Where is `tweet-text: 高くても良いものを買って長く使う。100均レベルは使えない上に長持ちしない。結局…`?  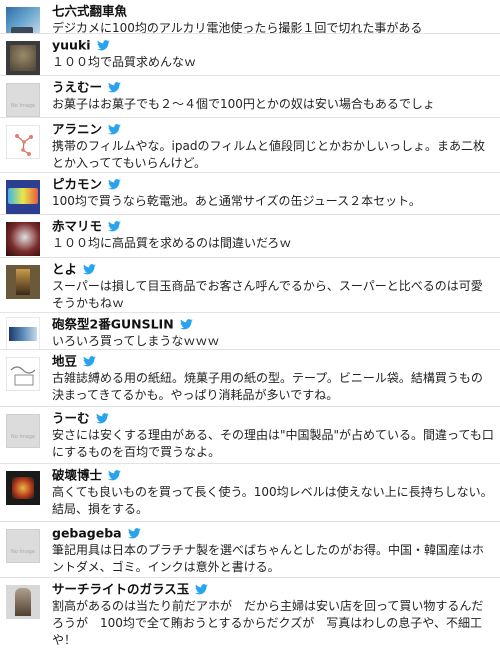 tweet-text: 高くても良いものを買って長く使う。100均レベルは使えない上に長持ちしない。結局… is located at coordinates (272, 500).